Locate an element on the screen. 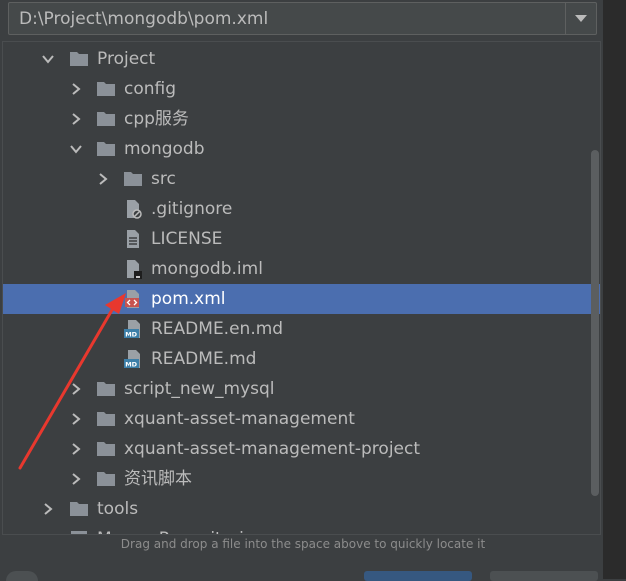 The width and height of the screenshot is (626, 581). tree-label: .gitignore is located at coordinates (192, 209).